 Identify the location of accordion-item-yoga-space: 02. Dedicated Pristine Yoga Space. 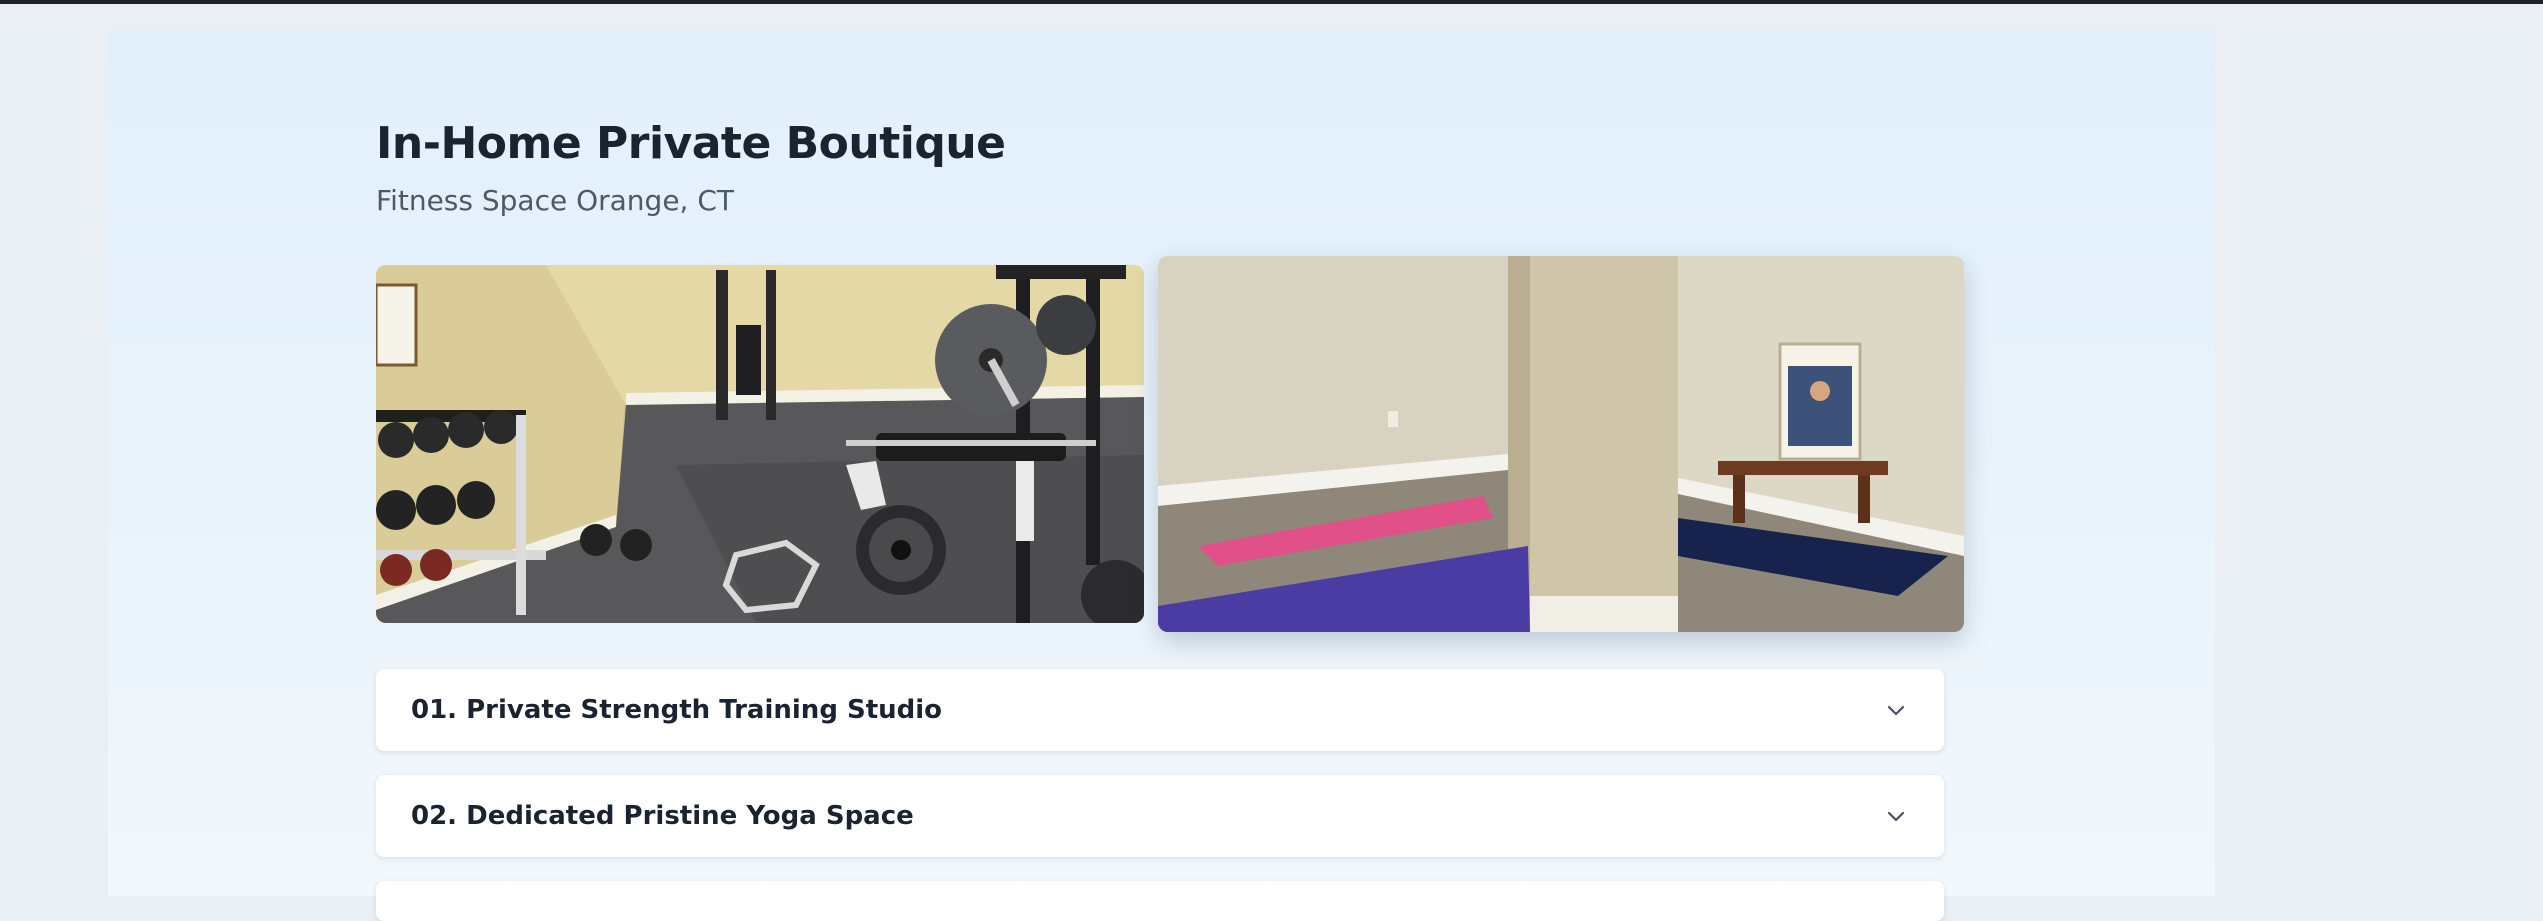
(1160, 816).